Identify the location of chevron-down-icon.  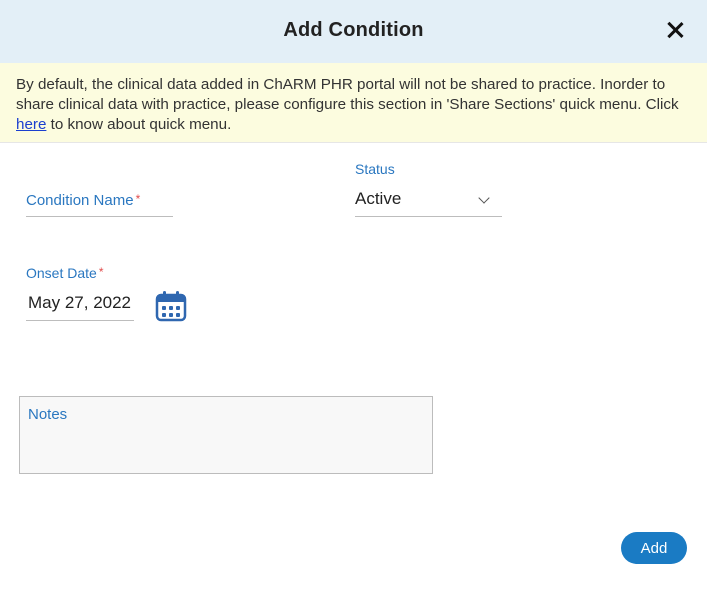
(484, 198).